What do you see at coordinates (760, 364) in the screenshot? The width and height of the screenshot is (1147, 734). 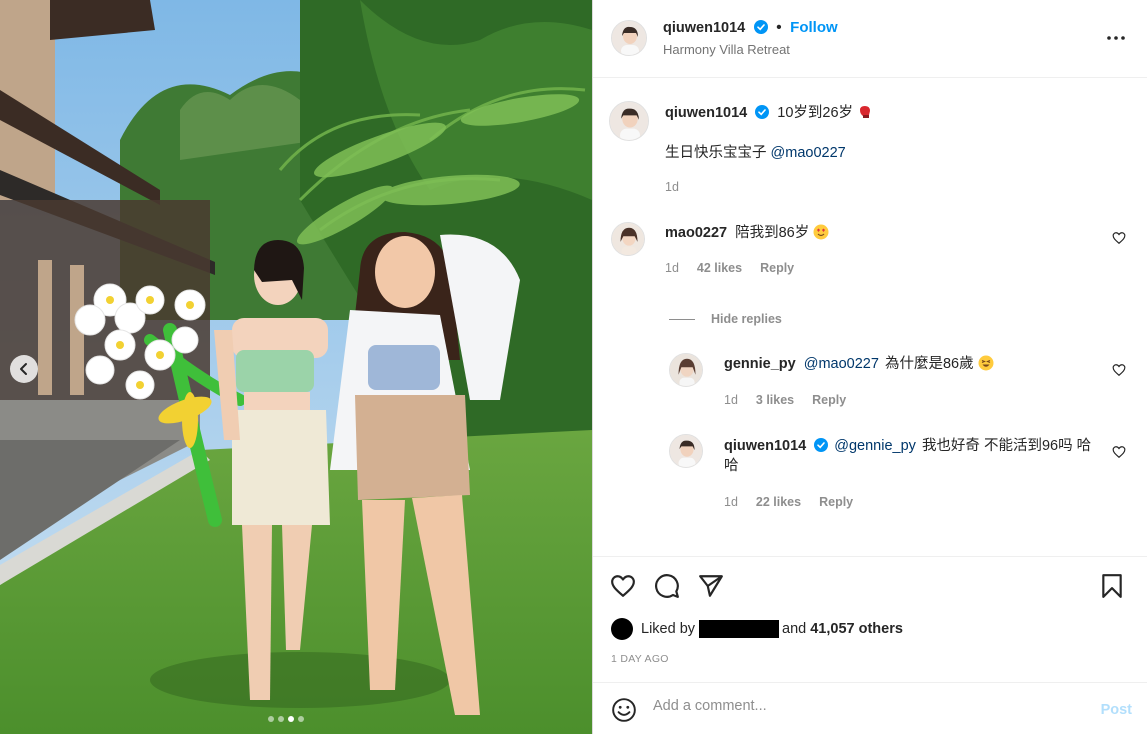 I see `reply-username: gennie_py` at bounding box center [760, 364].